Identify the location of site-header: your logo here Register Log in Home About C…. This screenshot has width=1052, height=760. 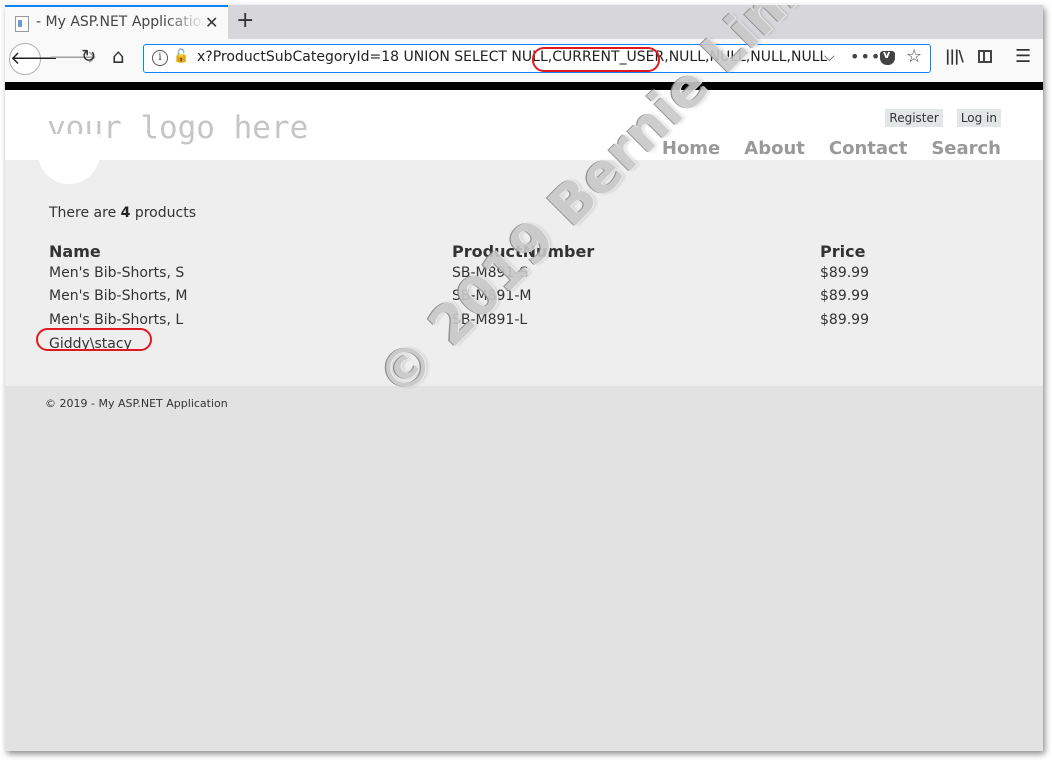
(524, 125).